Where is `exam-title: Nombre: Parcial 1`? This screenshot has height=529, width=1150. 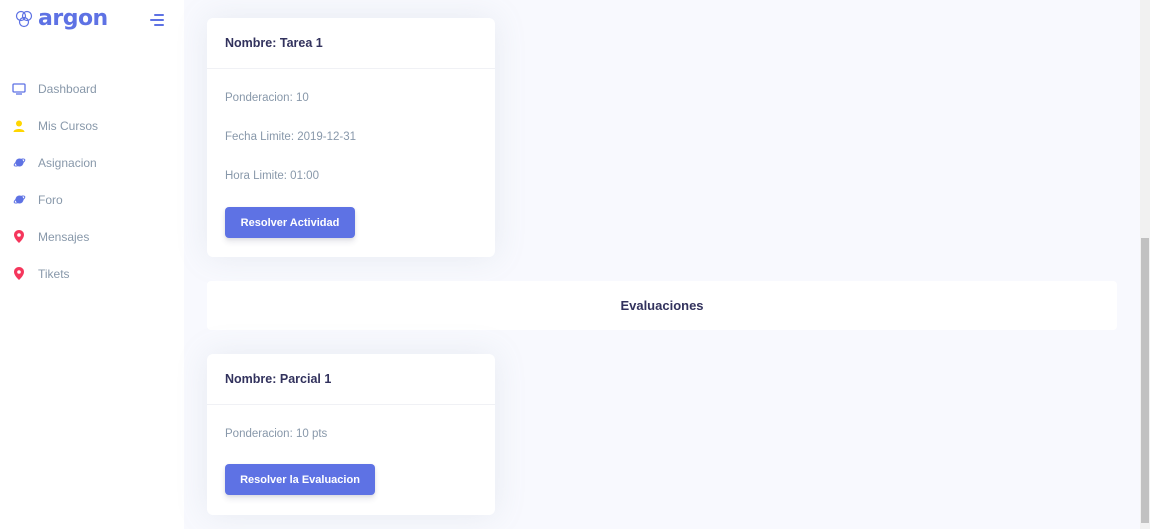 exam-title: Nombre: Parcial 1 is located at coordinates (278, 379).